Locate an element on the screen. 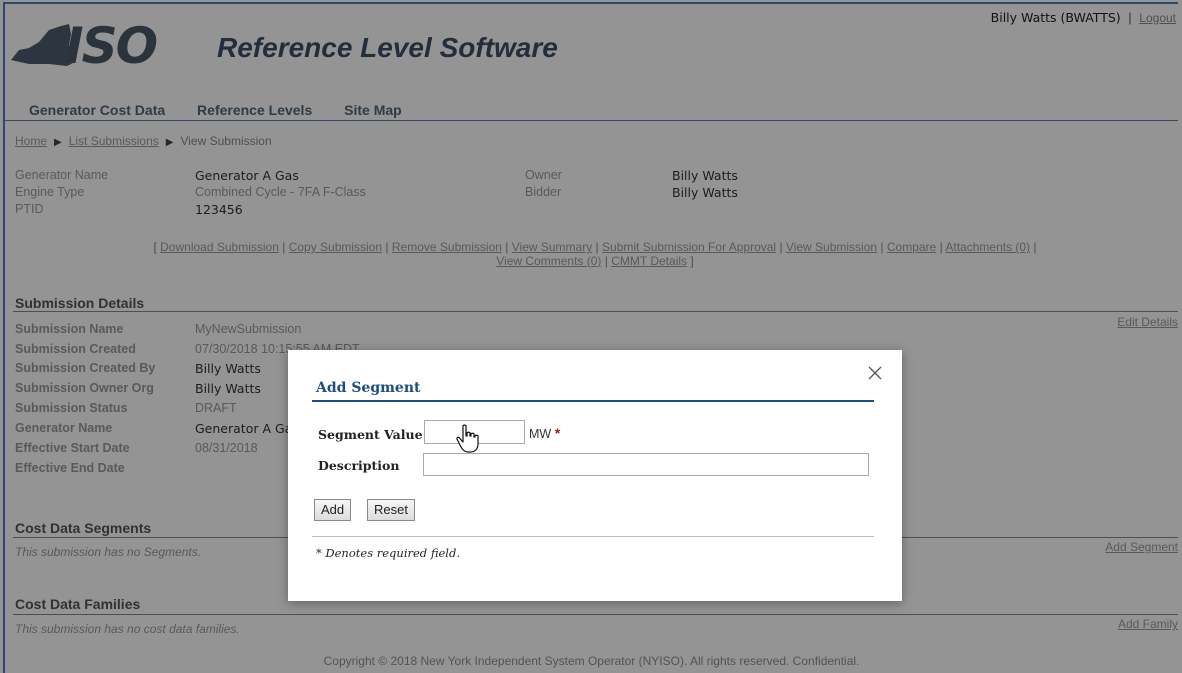 The height and width of the screenshot is (673, 1182). add-button: Add is located at coordinates (333, 510).